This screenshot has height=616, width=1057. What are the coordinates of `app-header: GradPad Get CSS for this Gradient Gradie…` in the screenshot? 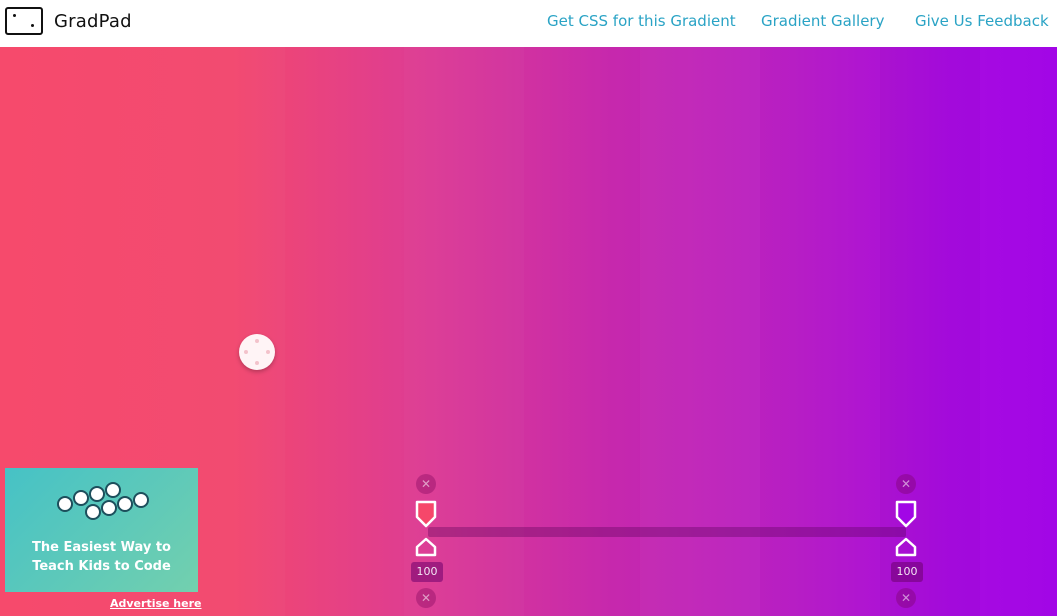 It's located at (528, 23).